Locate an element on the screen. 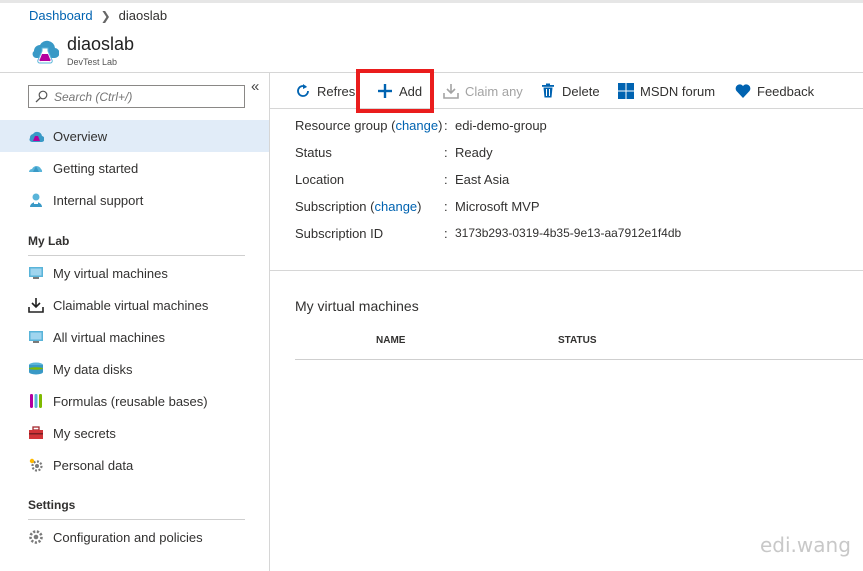  search-box is located at coordinates (136, 96).